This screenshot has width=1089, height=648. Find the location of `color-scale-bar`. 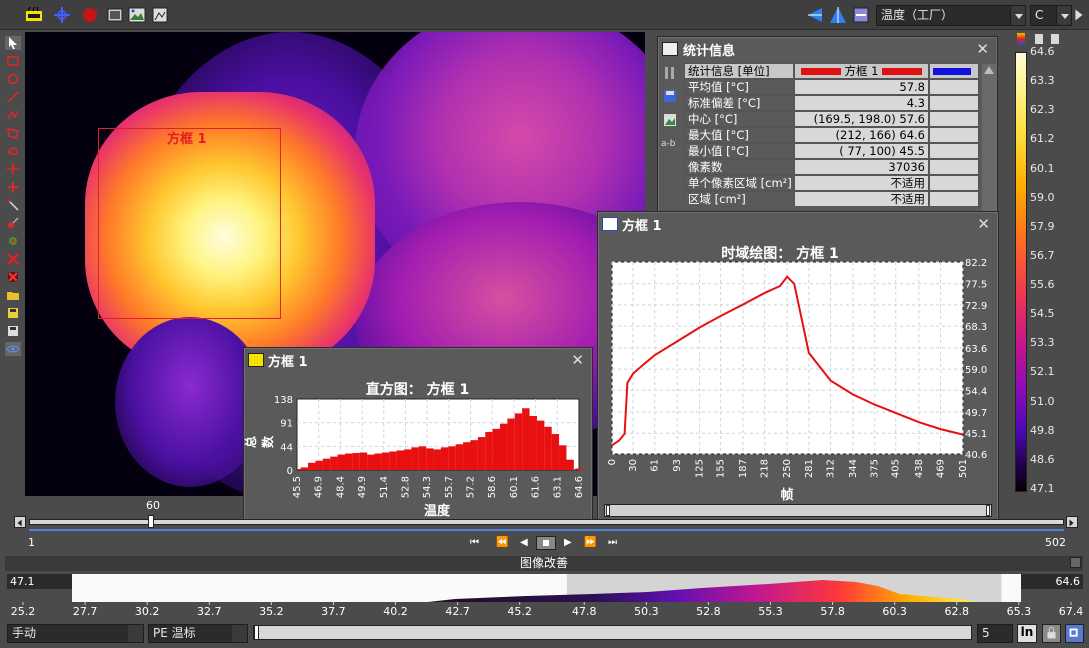

color-scale-bar is located at coordinates (1021, 272).